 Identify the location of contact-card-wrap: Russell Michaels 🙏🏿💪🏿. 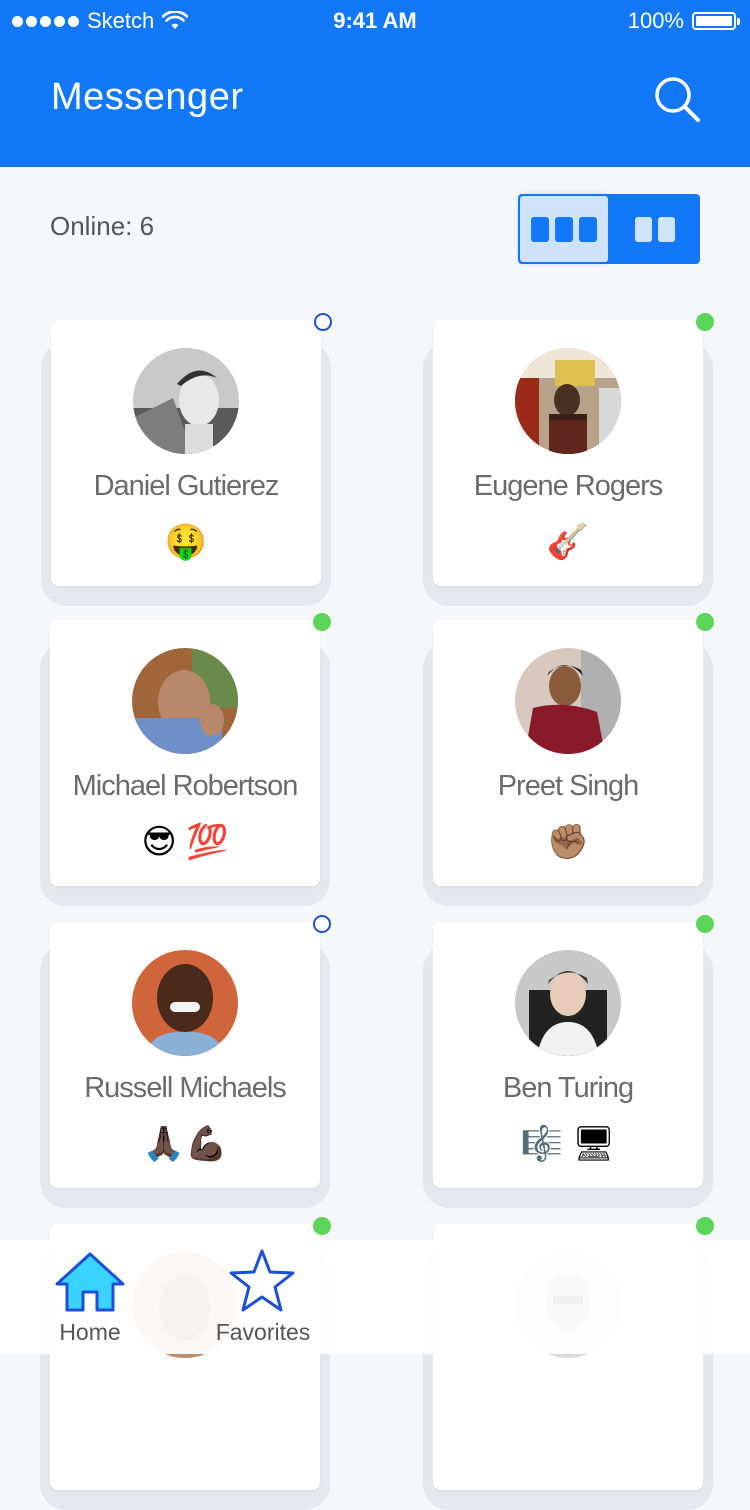
(185, 1061).